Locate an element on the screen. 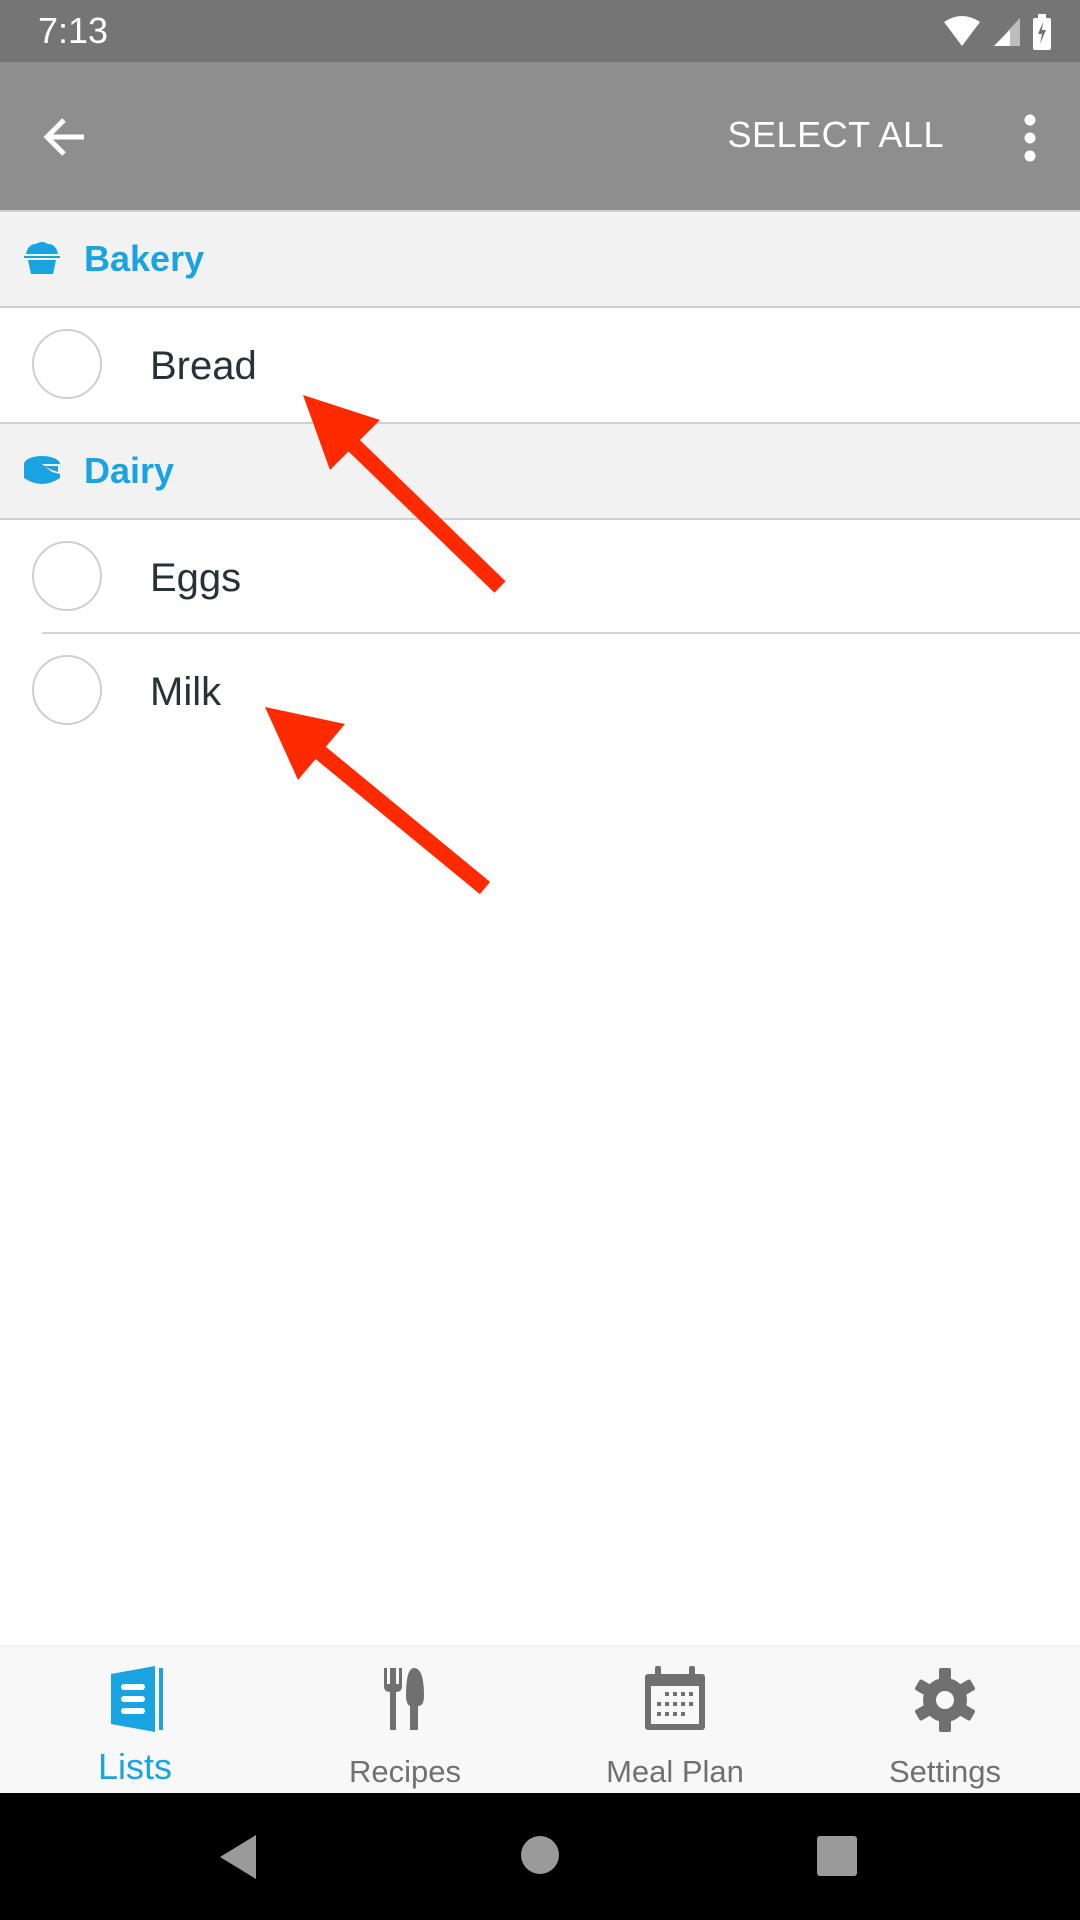 The height and width of the screenshot is (1920, 1080). tab-recipes: Recipes is located at coordinates (405, 1720).